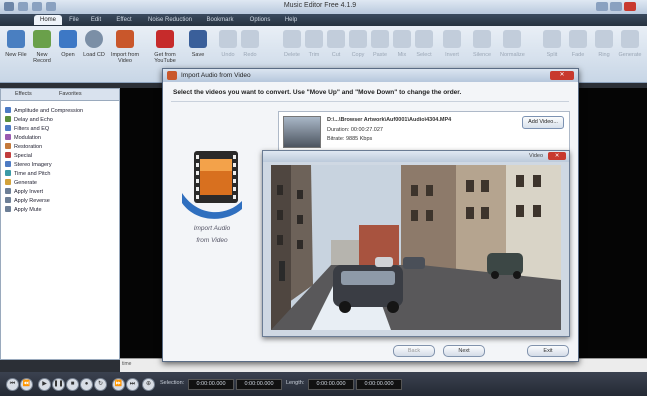 The height and width of the screenshot is (396, 647). What do you see at coordinates (58, 384) in the screenshot?
I see `pause-icon: ❚❚` at bounding box center [58, 384].